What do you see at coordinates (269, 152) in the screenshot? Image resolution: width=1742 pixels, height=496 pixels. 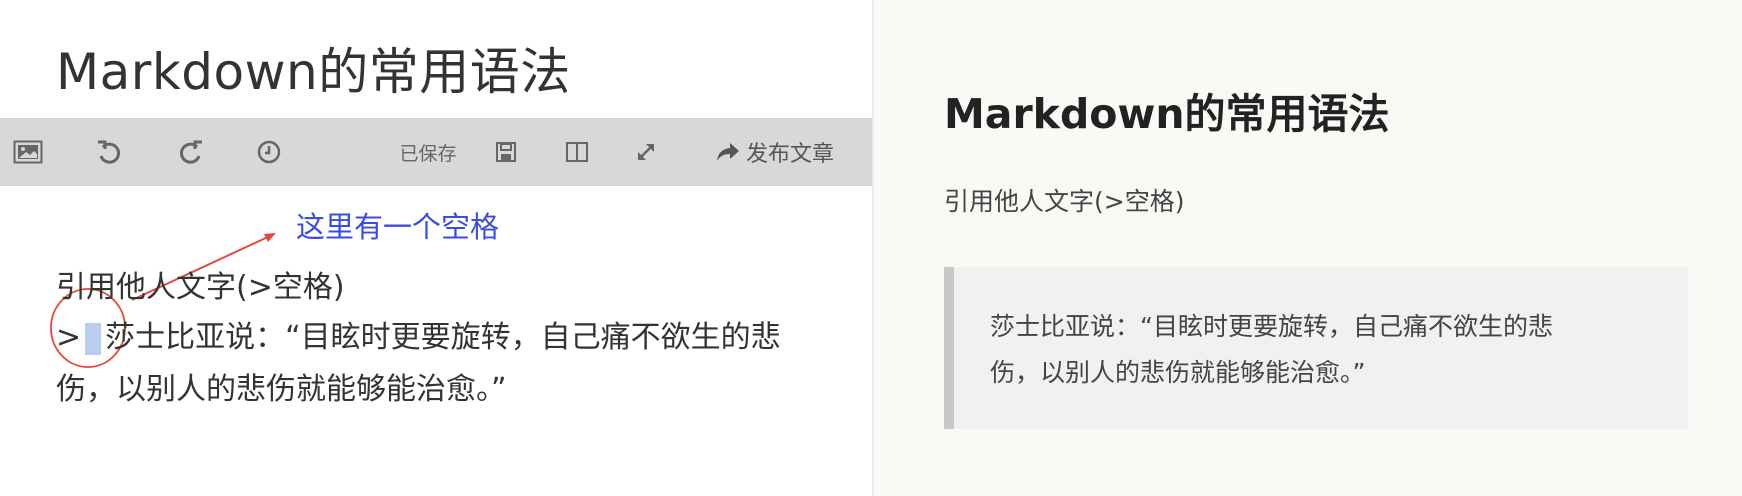 I see `clock-icon` at bounding box center [269, 152].